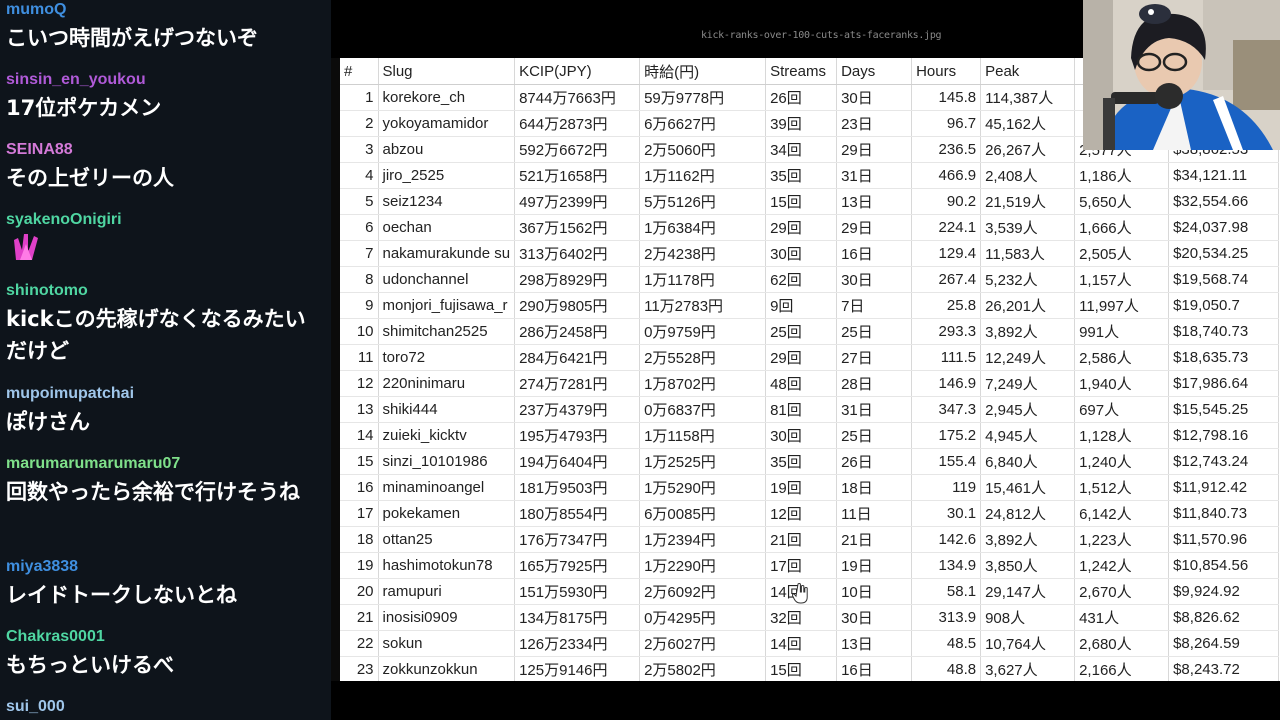 The image size is (1280, 720). What do you see at coordinates (805, 700) in the screenshot?
I see `stream-bottom-bar` at bounding box center [805, 700].